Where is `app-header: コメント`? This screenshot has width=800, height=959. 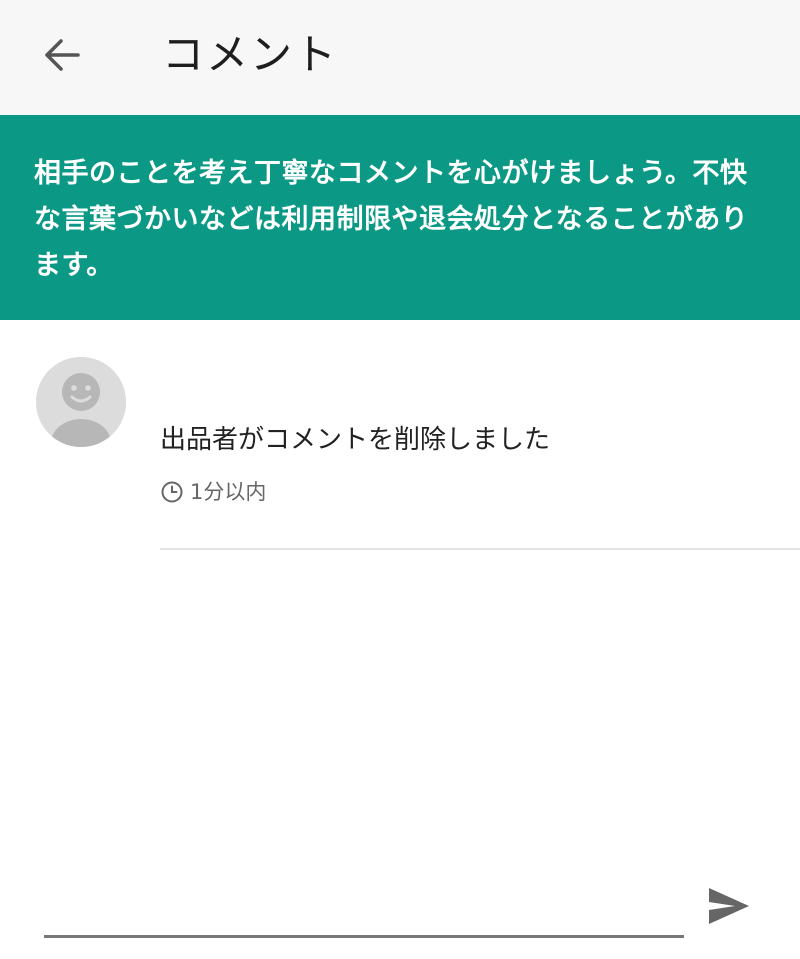 app-header: コメント is located at coordinates (400, 57).